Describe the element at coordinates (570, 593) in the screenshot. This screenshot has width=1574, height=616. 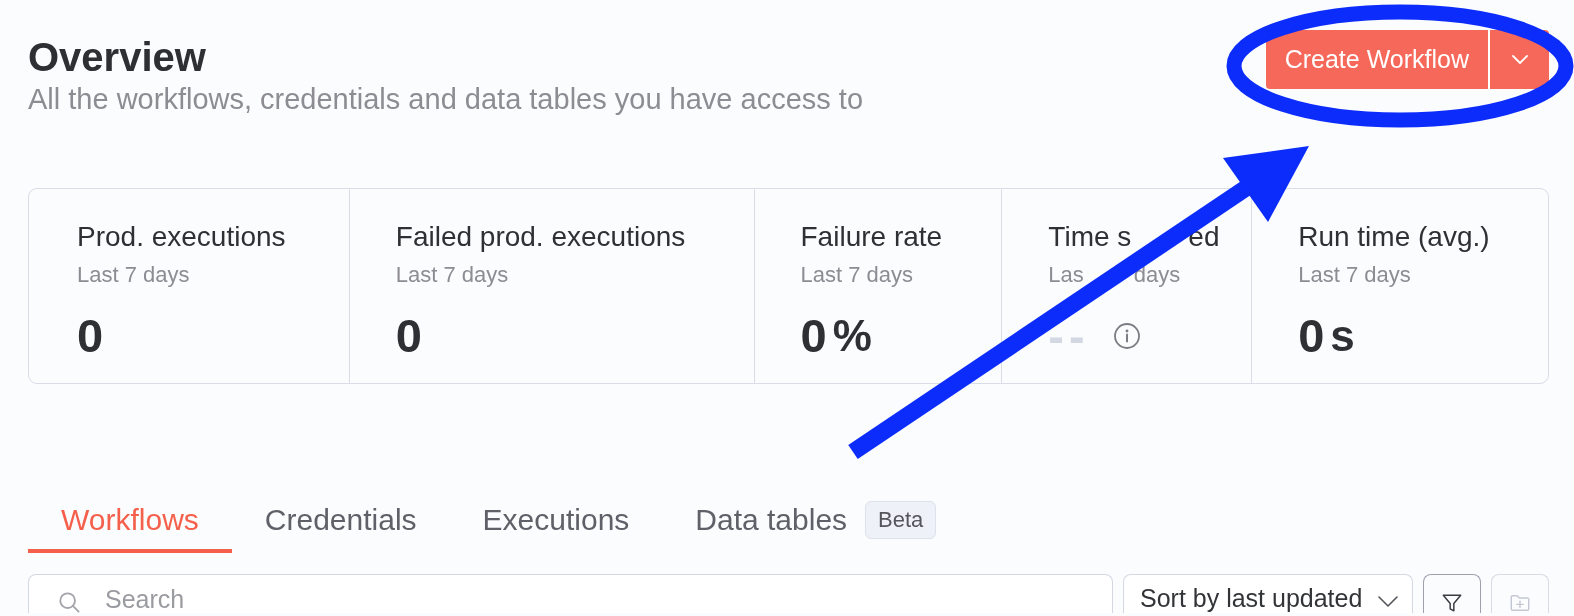
I see `search-field: Search` at that location.